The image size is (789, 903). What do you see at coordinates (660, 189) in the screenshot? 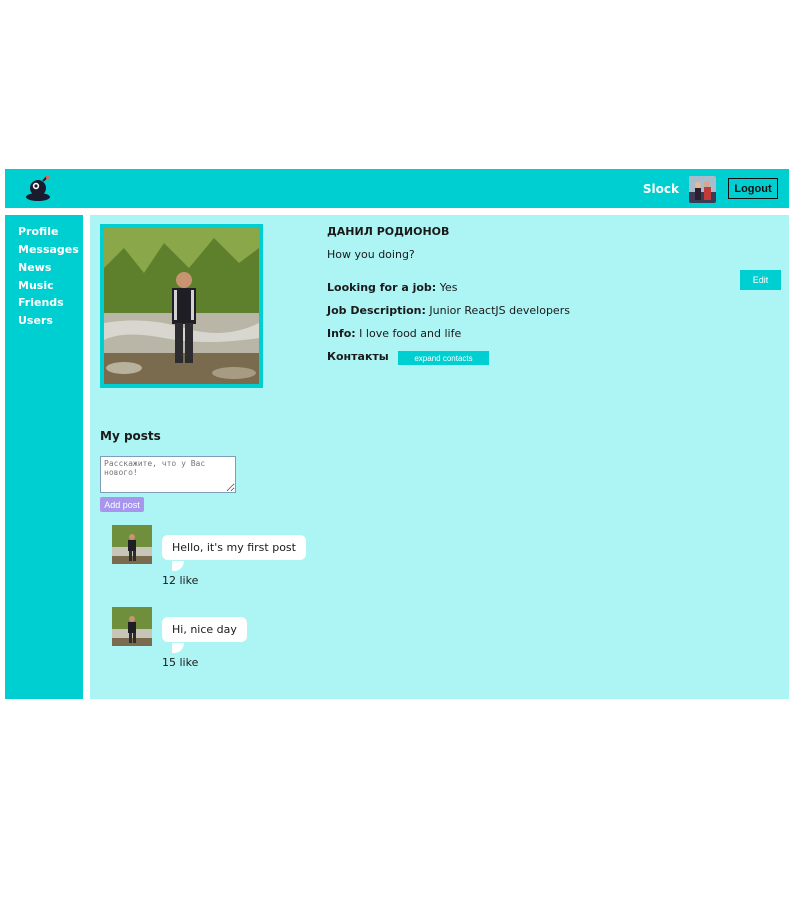
I see `login-name: Slock` at bounding box center [660, 189].